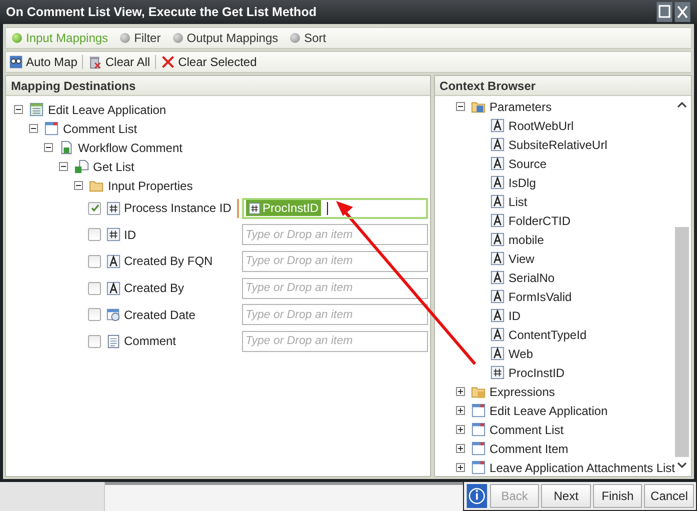 The image size is (697, 511). What do you see at coordinates (43, 62) in the screenshot?
I see `toolbar-button: Auto Map` at bounding box center [43, 62].